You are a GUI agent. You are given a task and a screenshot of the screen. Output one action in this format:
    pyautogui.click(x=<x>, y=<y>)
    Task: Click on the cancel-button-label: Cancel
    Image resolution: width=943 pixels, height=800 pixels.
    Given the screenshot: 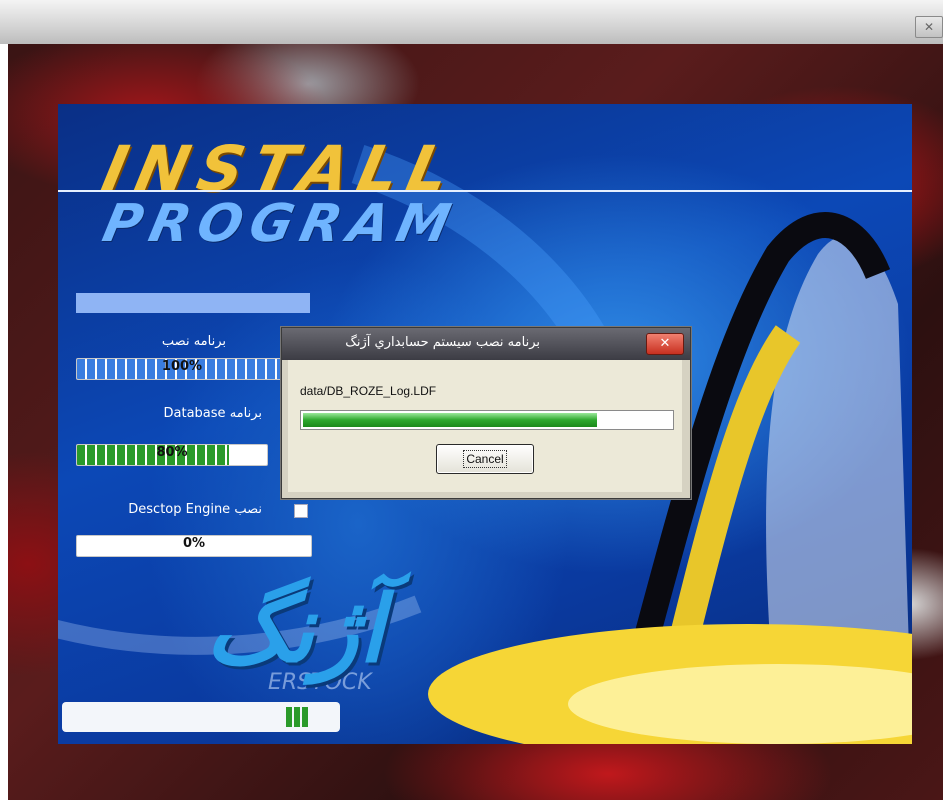 What is the action you would take?
    pyautogui.click(x=485, y=459)
    